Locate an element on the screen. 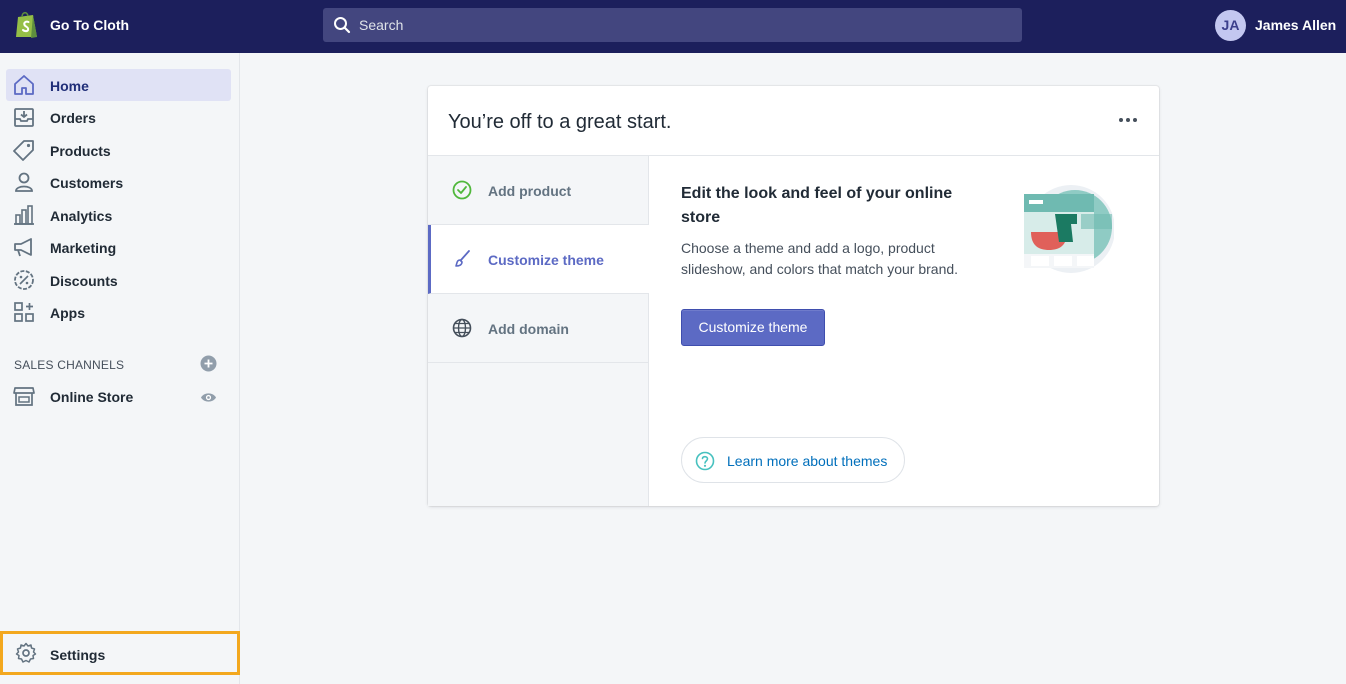 Image resolution: width=1346 pixels, height=684 pixels. sales-channels-heading: SALES CHANNELS is located at coordinates (69, 365).